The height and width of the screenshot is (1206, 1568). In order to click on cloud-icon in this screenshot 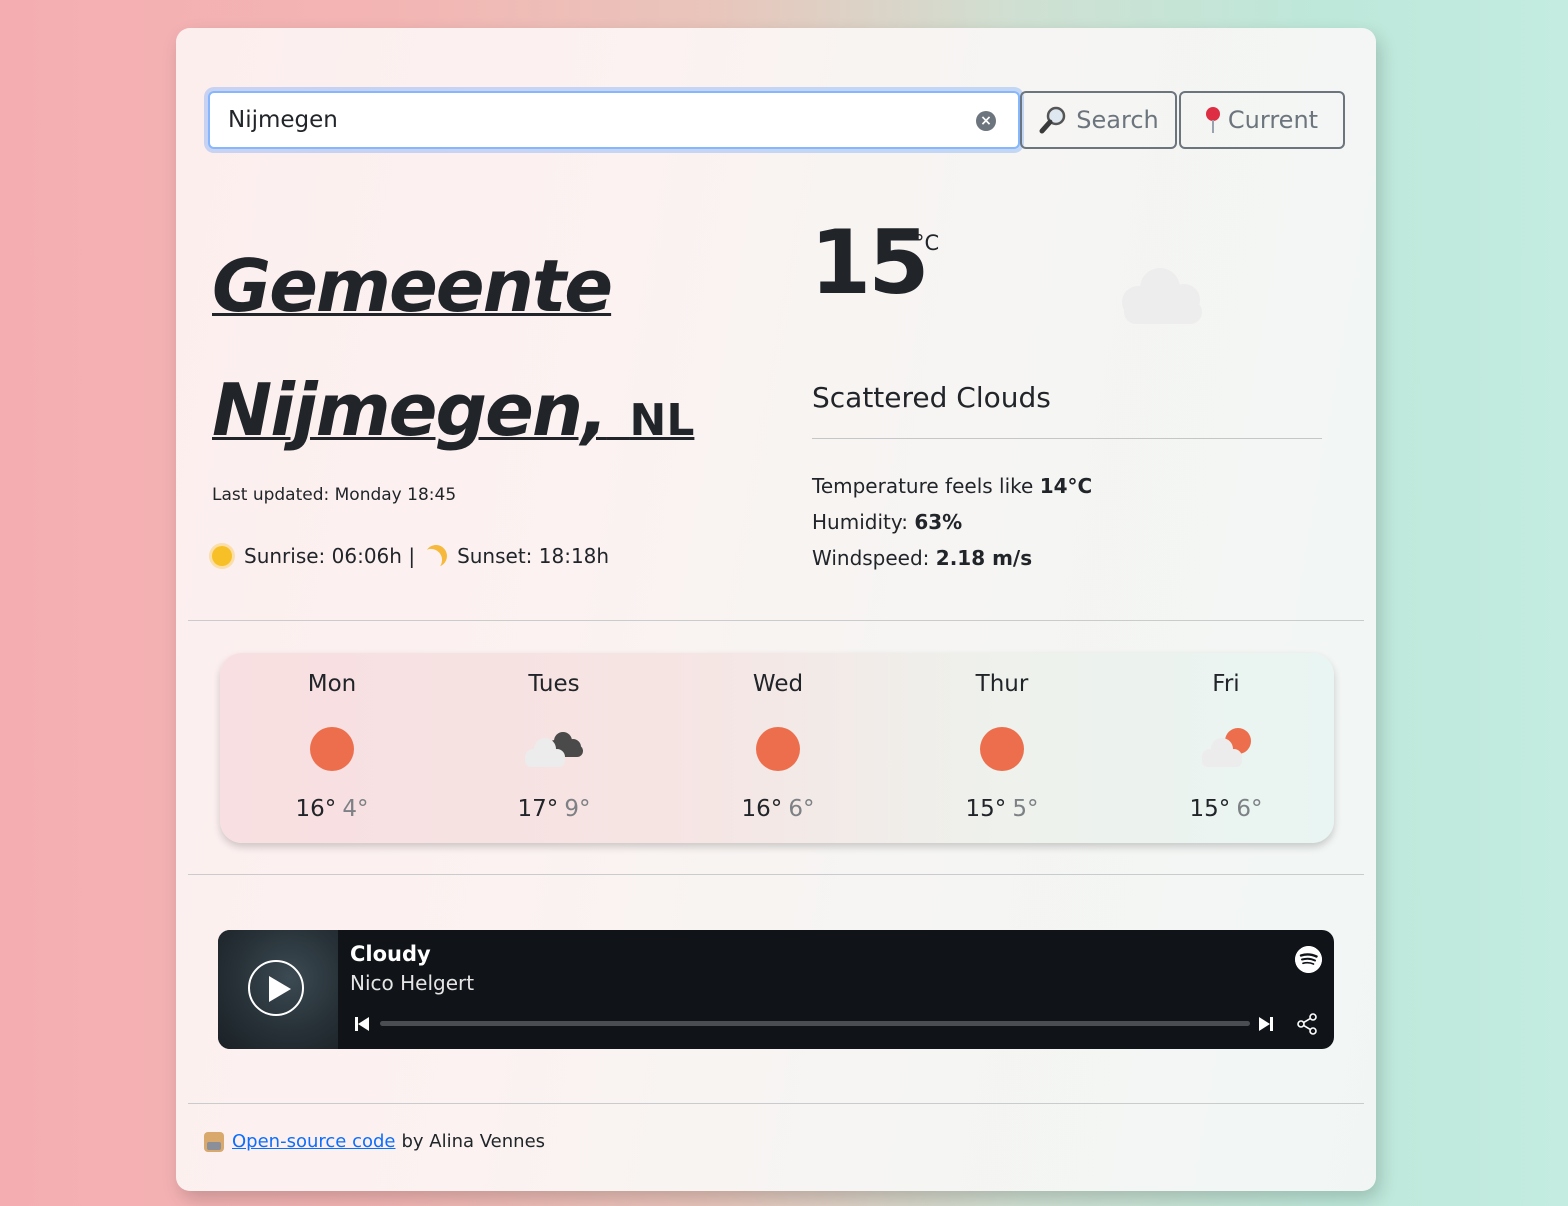, I will do `click(1162, 296)`.